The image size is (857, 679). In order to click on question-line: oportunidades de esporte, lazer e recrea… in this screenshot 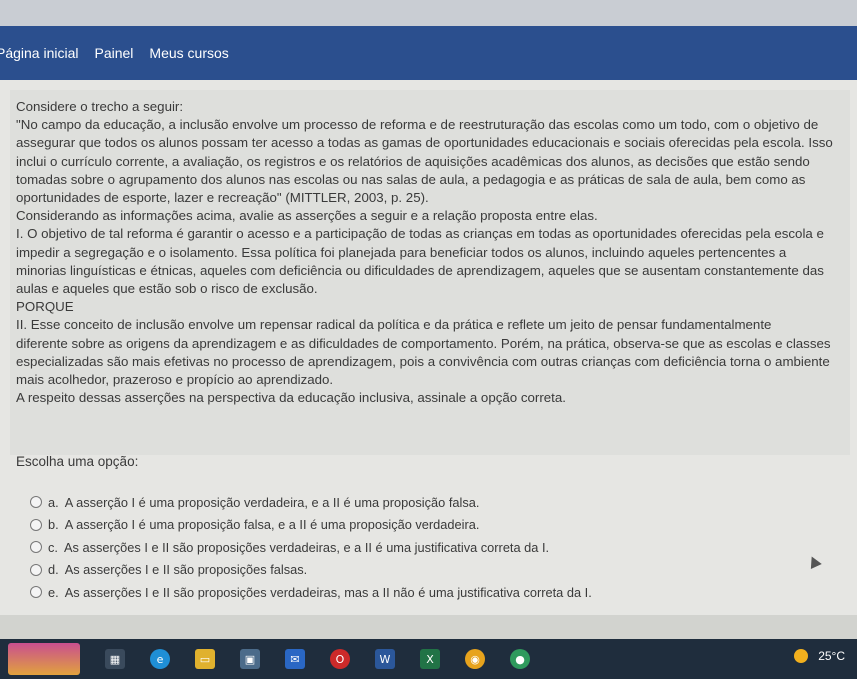, I will do `click(222, 198)`.